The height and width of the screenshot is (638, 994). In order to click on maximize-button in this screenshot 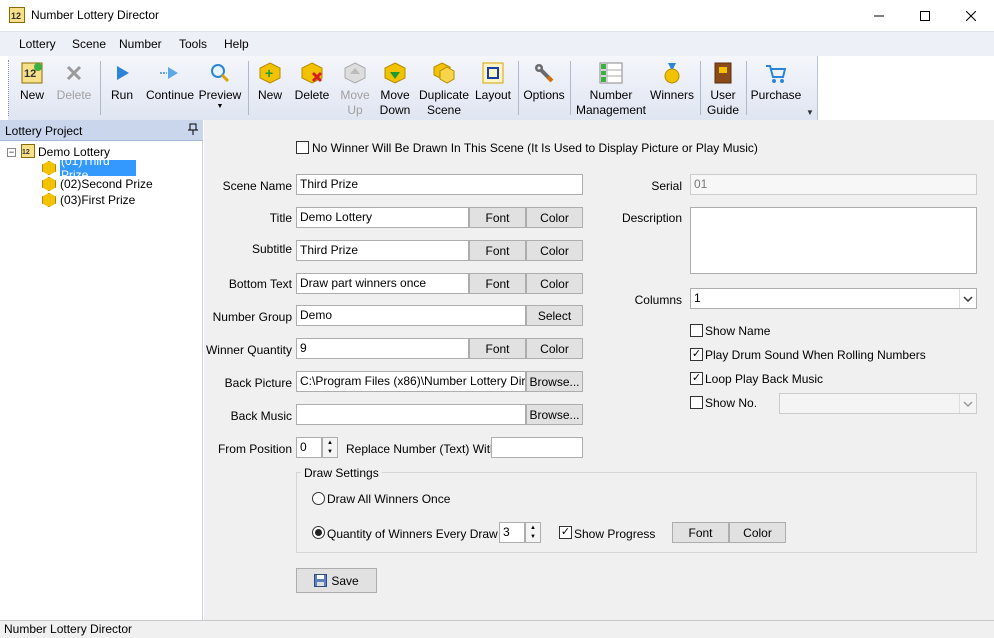, I will do `click(925, 15)`.